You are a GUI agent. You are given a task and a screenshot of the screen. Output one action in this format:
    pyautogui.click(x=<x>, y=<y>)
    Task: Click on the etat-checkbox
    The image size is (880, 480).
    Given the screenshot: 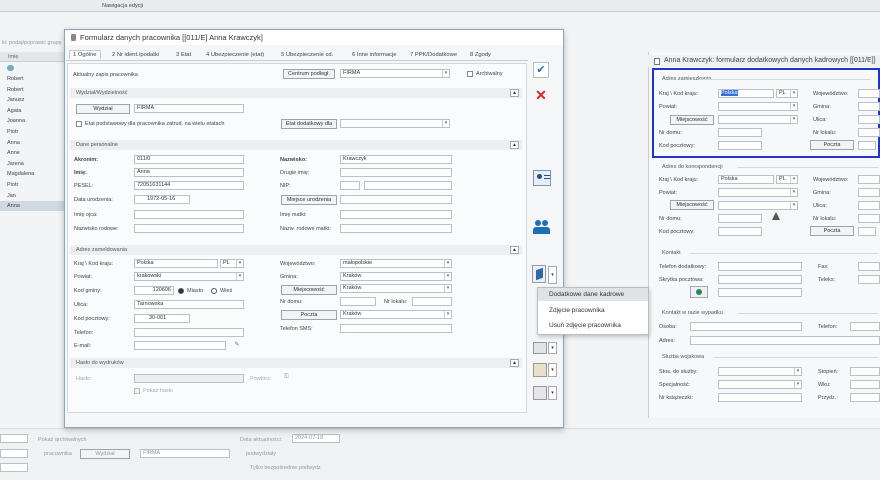 What is the action you would take?
    pyautogui.click(x=79, y=124)
    